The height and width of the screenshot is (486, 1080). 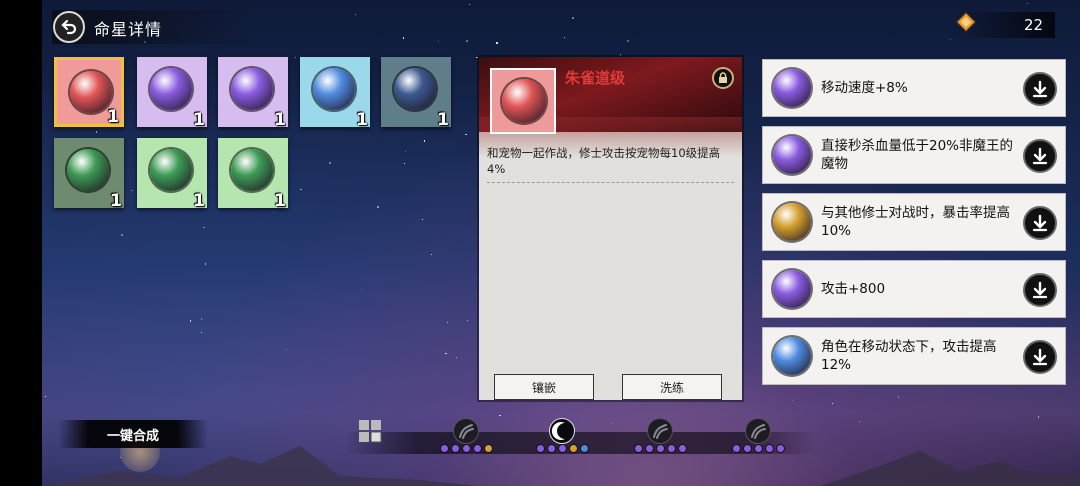 I want to click on attribute-row: 与其他修士对战时，暴击率提高10%, so click(x=914, y=222).